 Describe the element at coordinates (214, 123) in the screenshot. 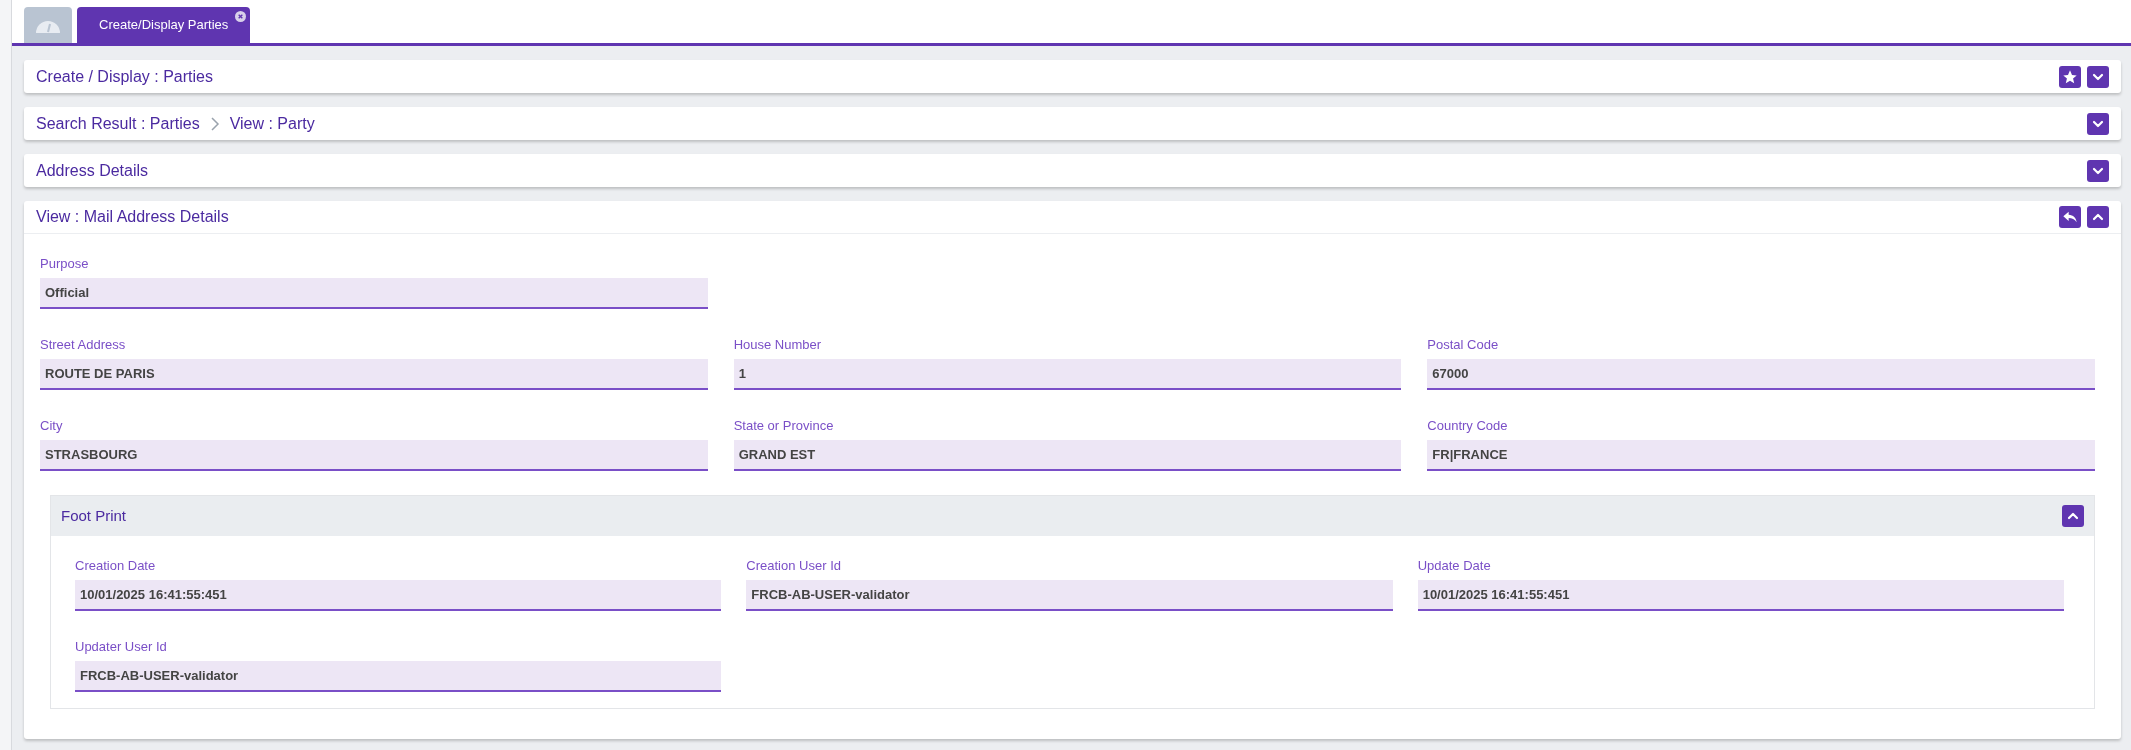

I see `chevron-right-icon` at that location.